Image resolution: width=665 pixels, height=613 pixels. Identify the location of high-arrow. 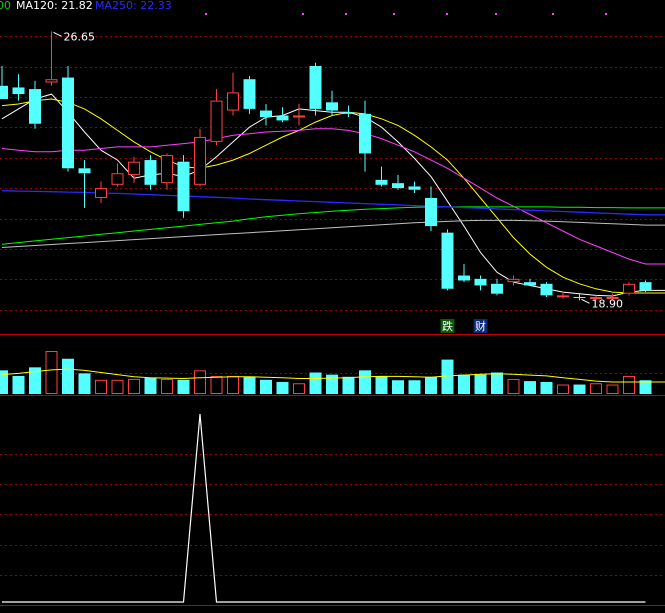
(57, 34).